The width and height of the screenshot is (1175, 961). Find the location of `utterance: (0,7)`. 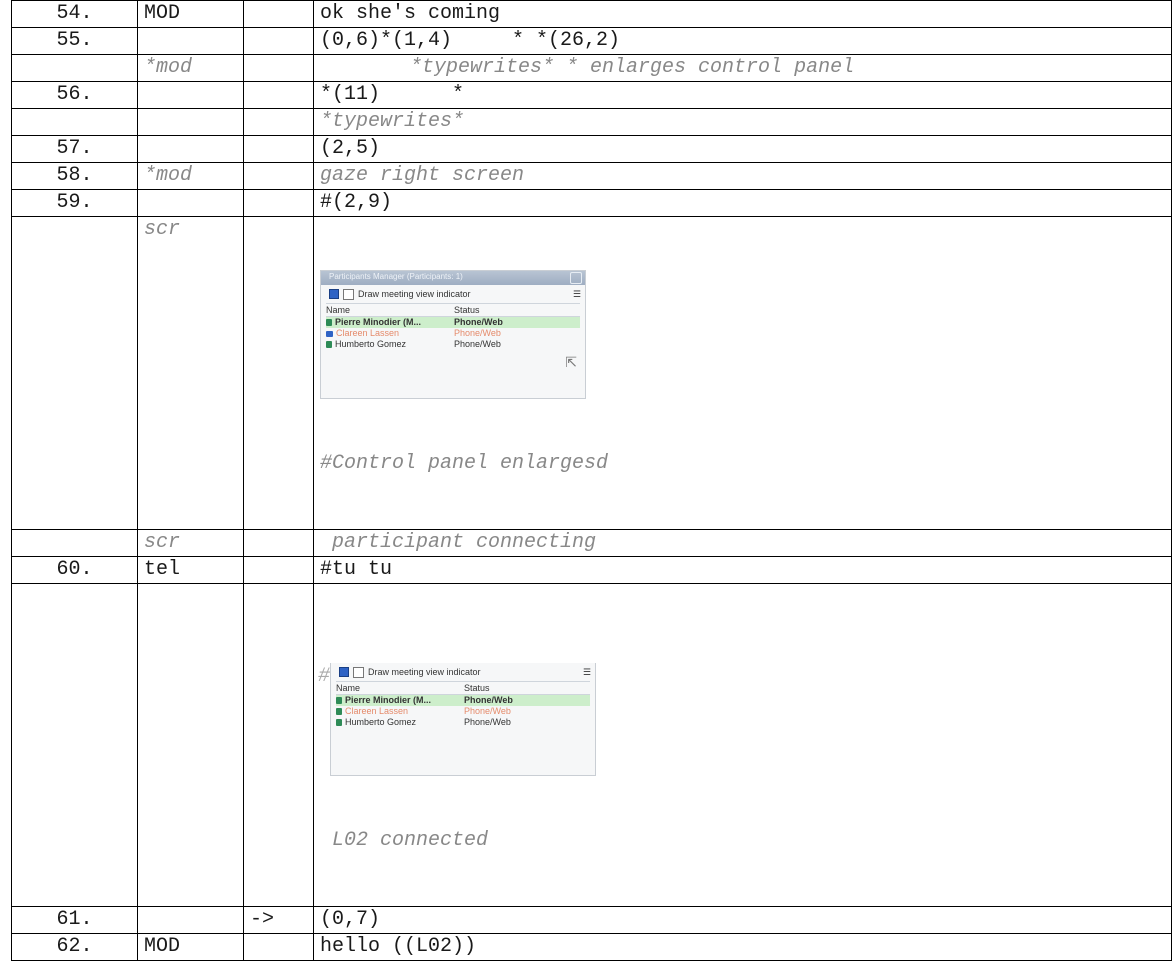

utterance: (0,7) is located at coordinates (742, 920).